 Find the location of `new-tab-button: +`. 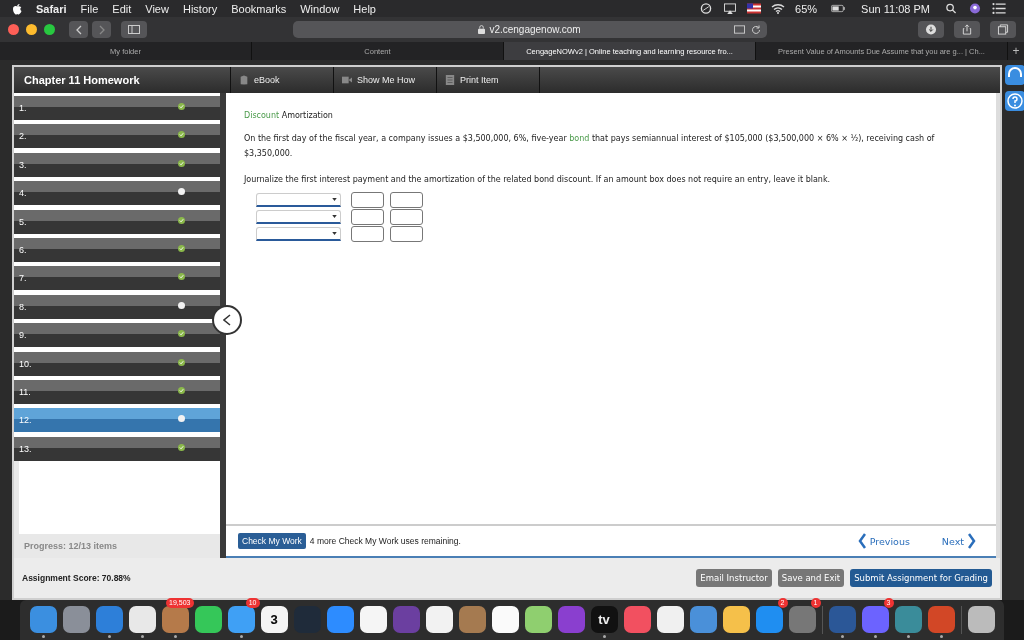

new-tab-button: + is located at coordinates (1016, 51).